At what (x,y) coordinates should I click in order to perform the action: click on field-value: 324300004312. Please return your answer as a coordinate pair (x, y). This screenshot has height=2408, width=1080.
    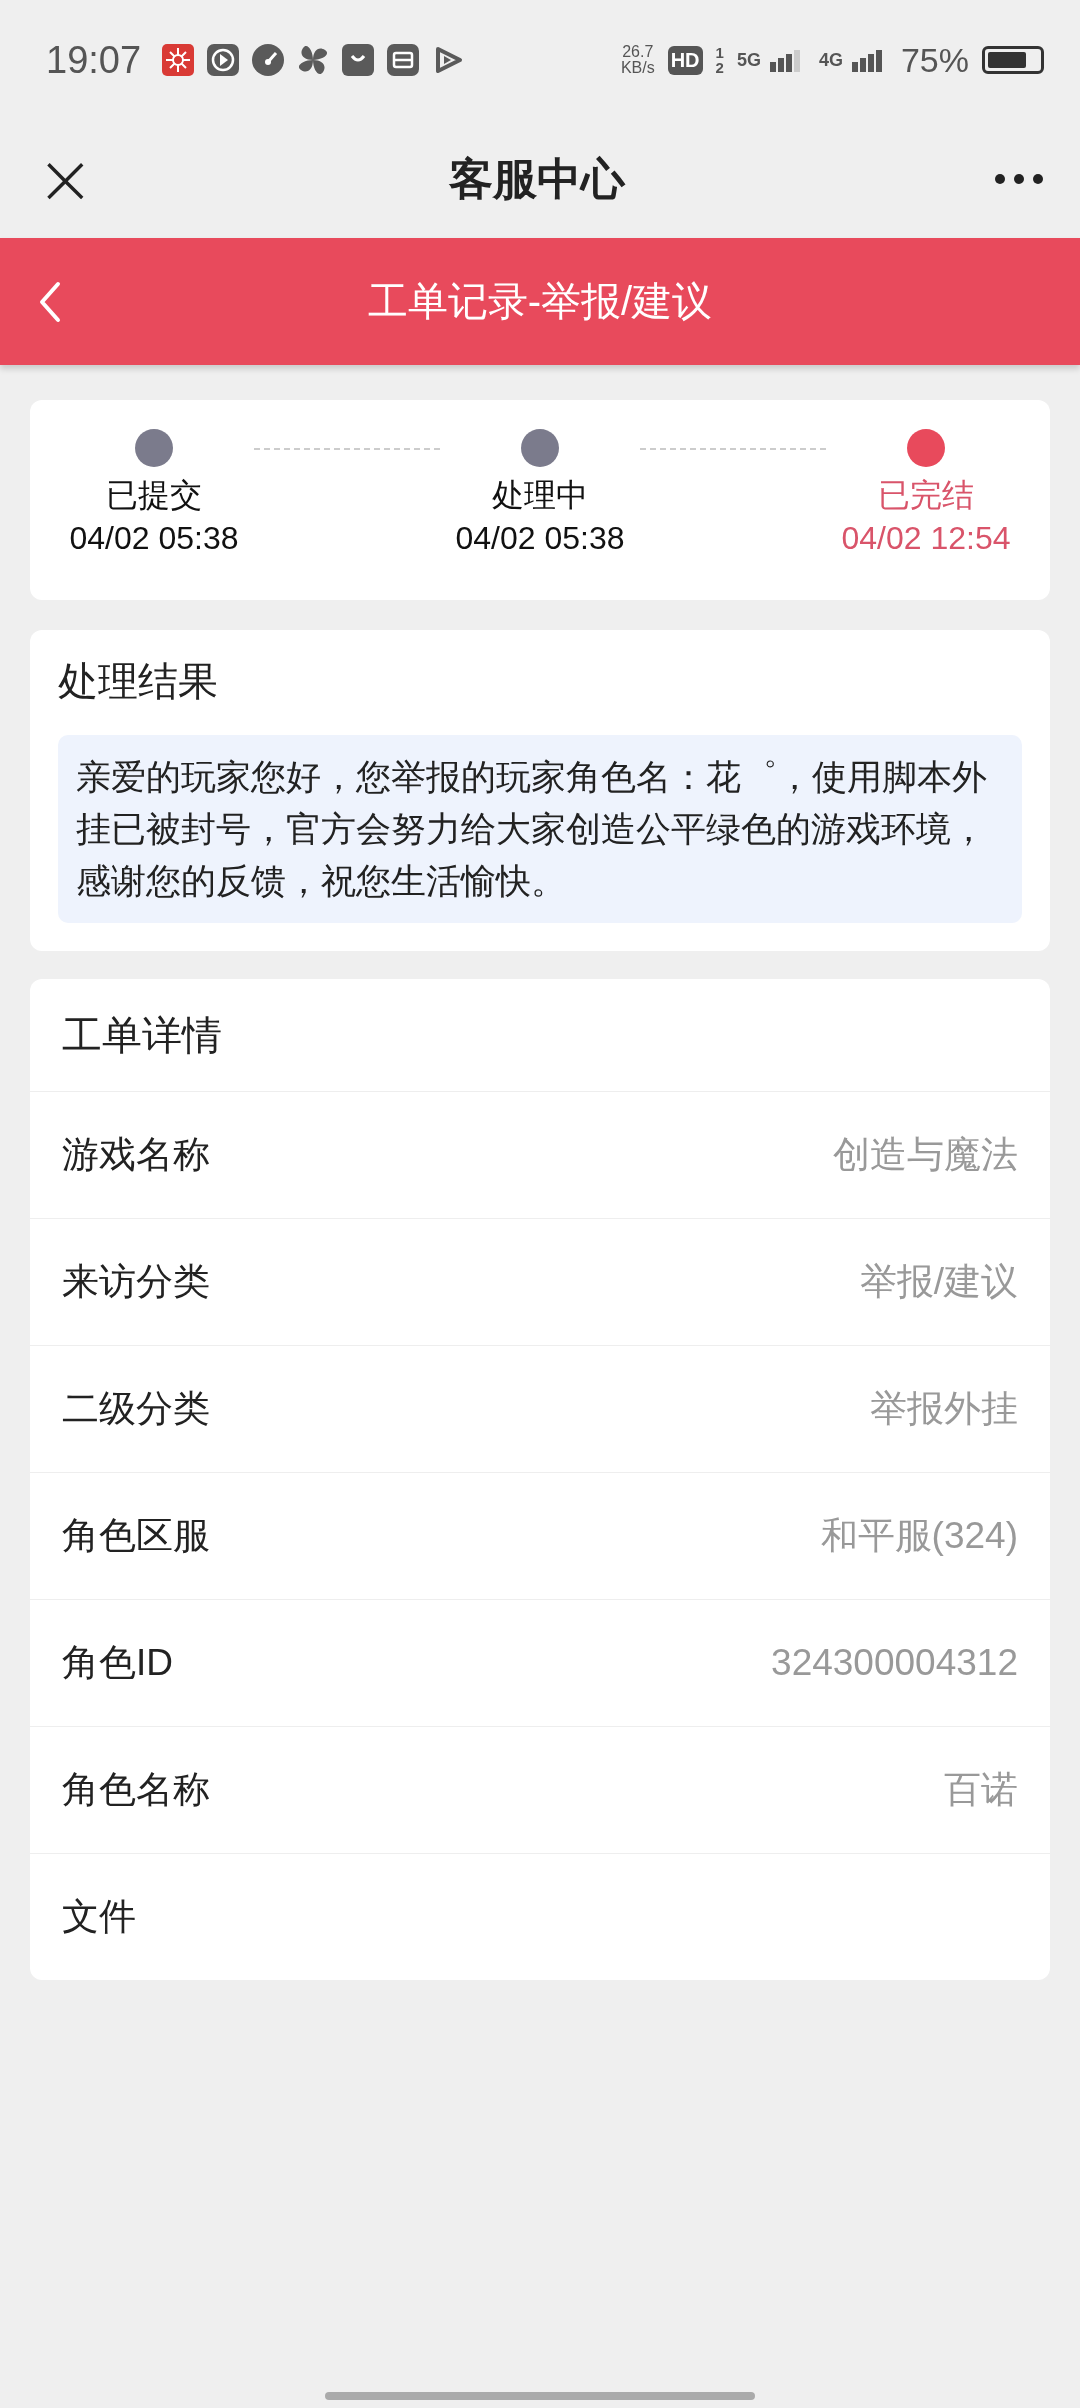
    Looking at the image, I should click on (894, 1663).